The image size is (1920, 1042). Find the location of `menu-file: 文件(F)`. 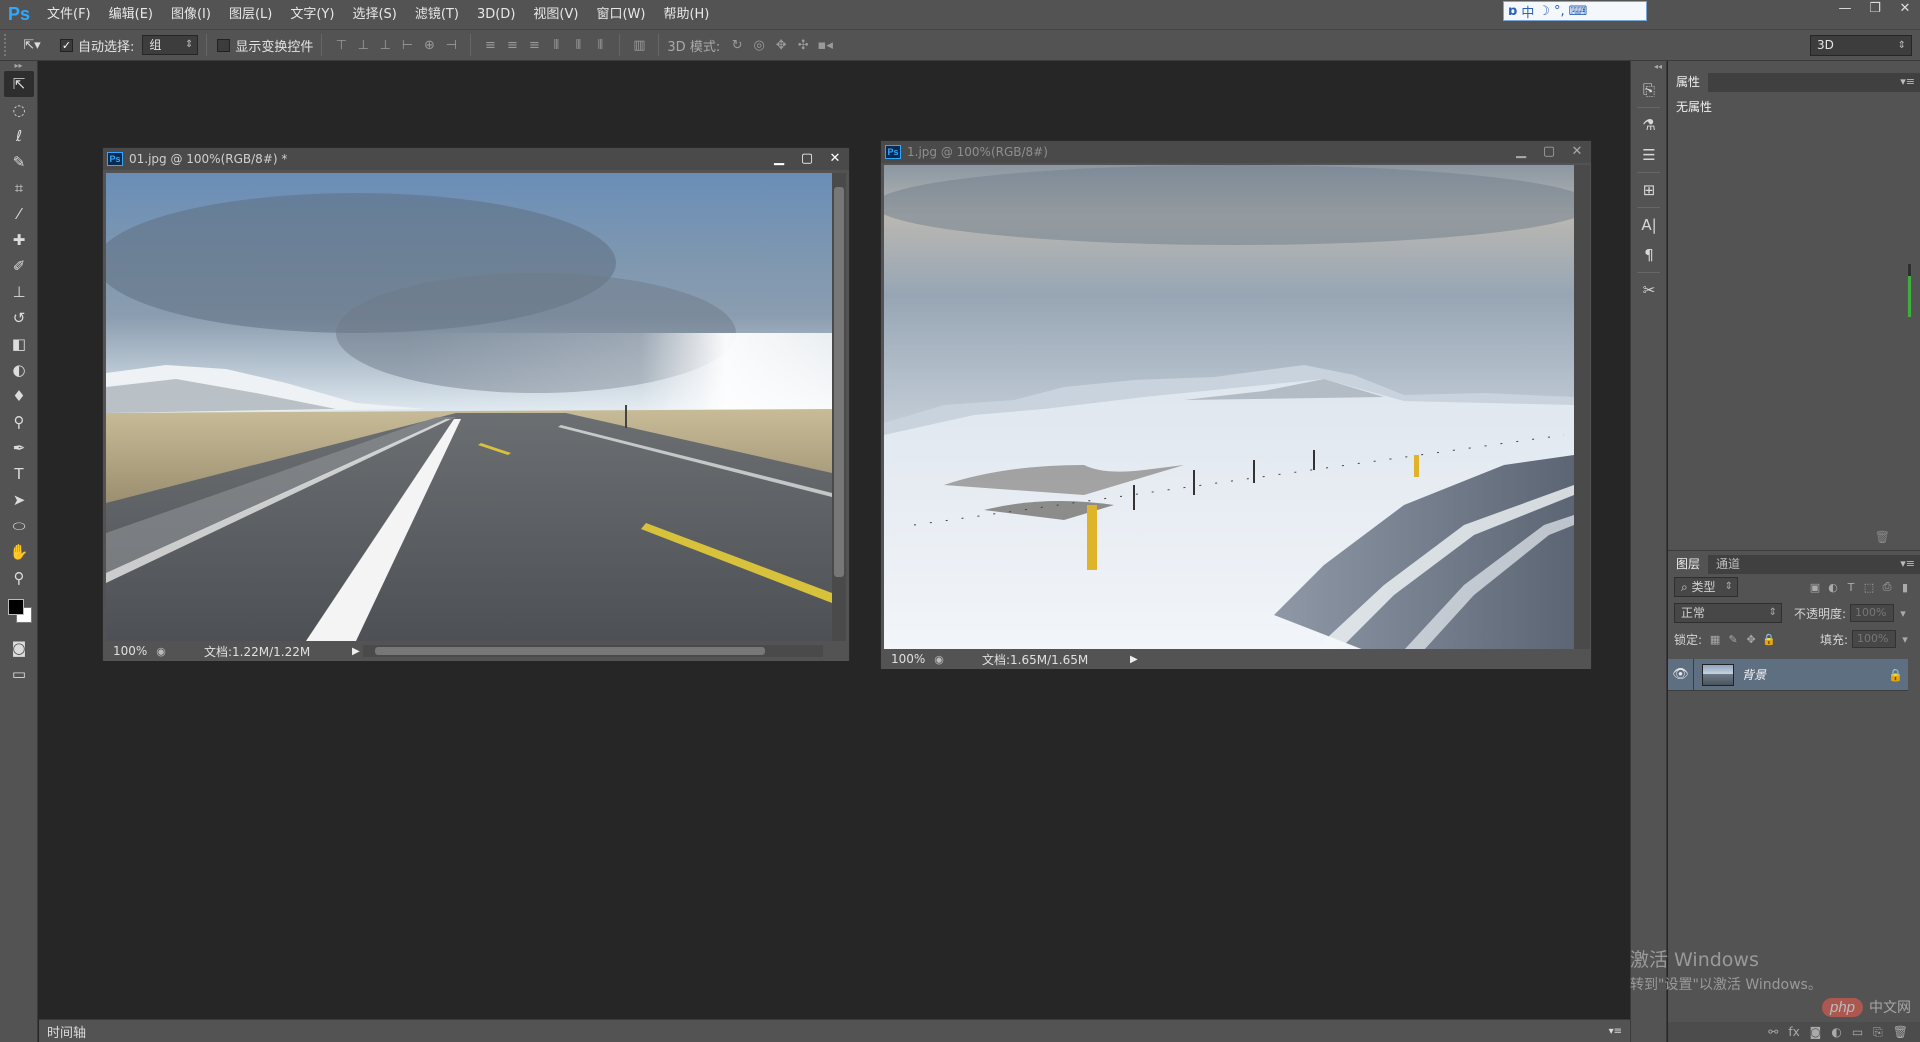

menu-file: 文件(F) is located at coordinates (69, 14).